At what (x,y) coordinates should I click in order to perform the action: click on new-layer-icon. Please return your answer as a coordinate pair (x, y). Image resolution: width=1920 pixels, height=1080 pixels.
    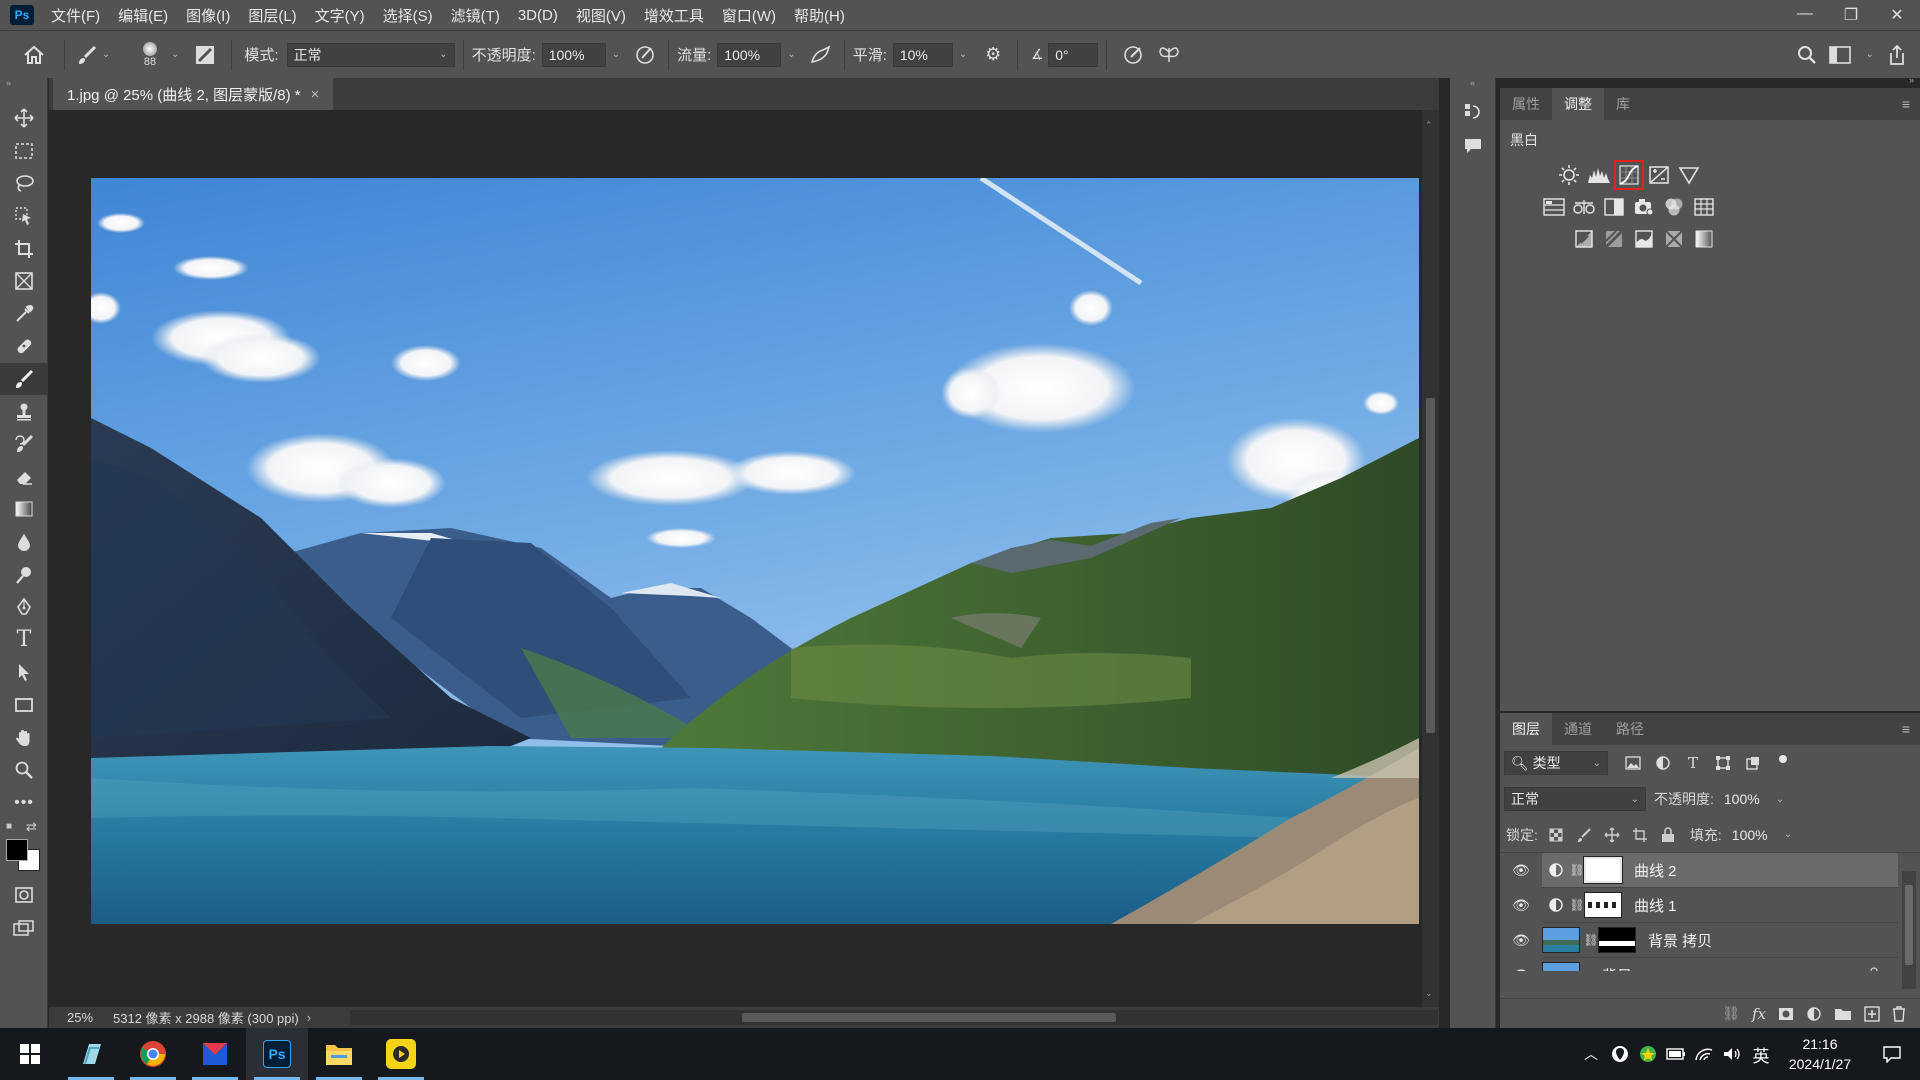
    Looking at the image, I should click on (1872, 1013).